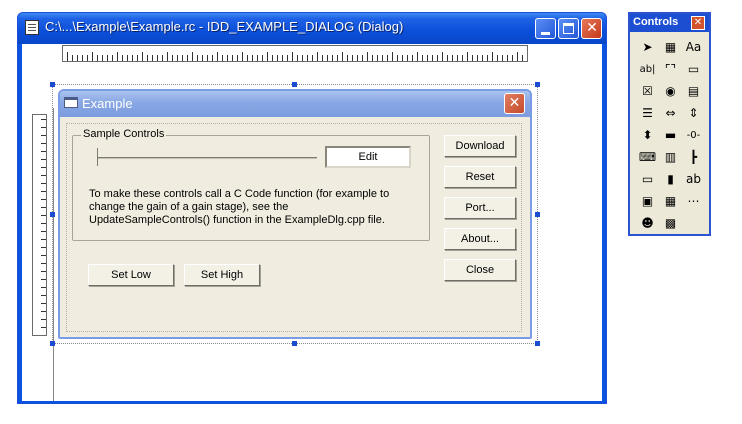  I want to click on ip-address-tool: ⋯, so click(693, 201).